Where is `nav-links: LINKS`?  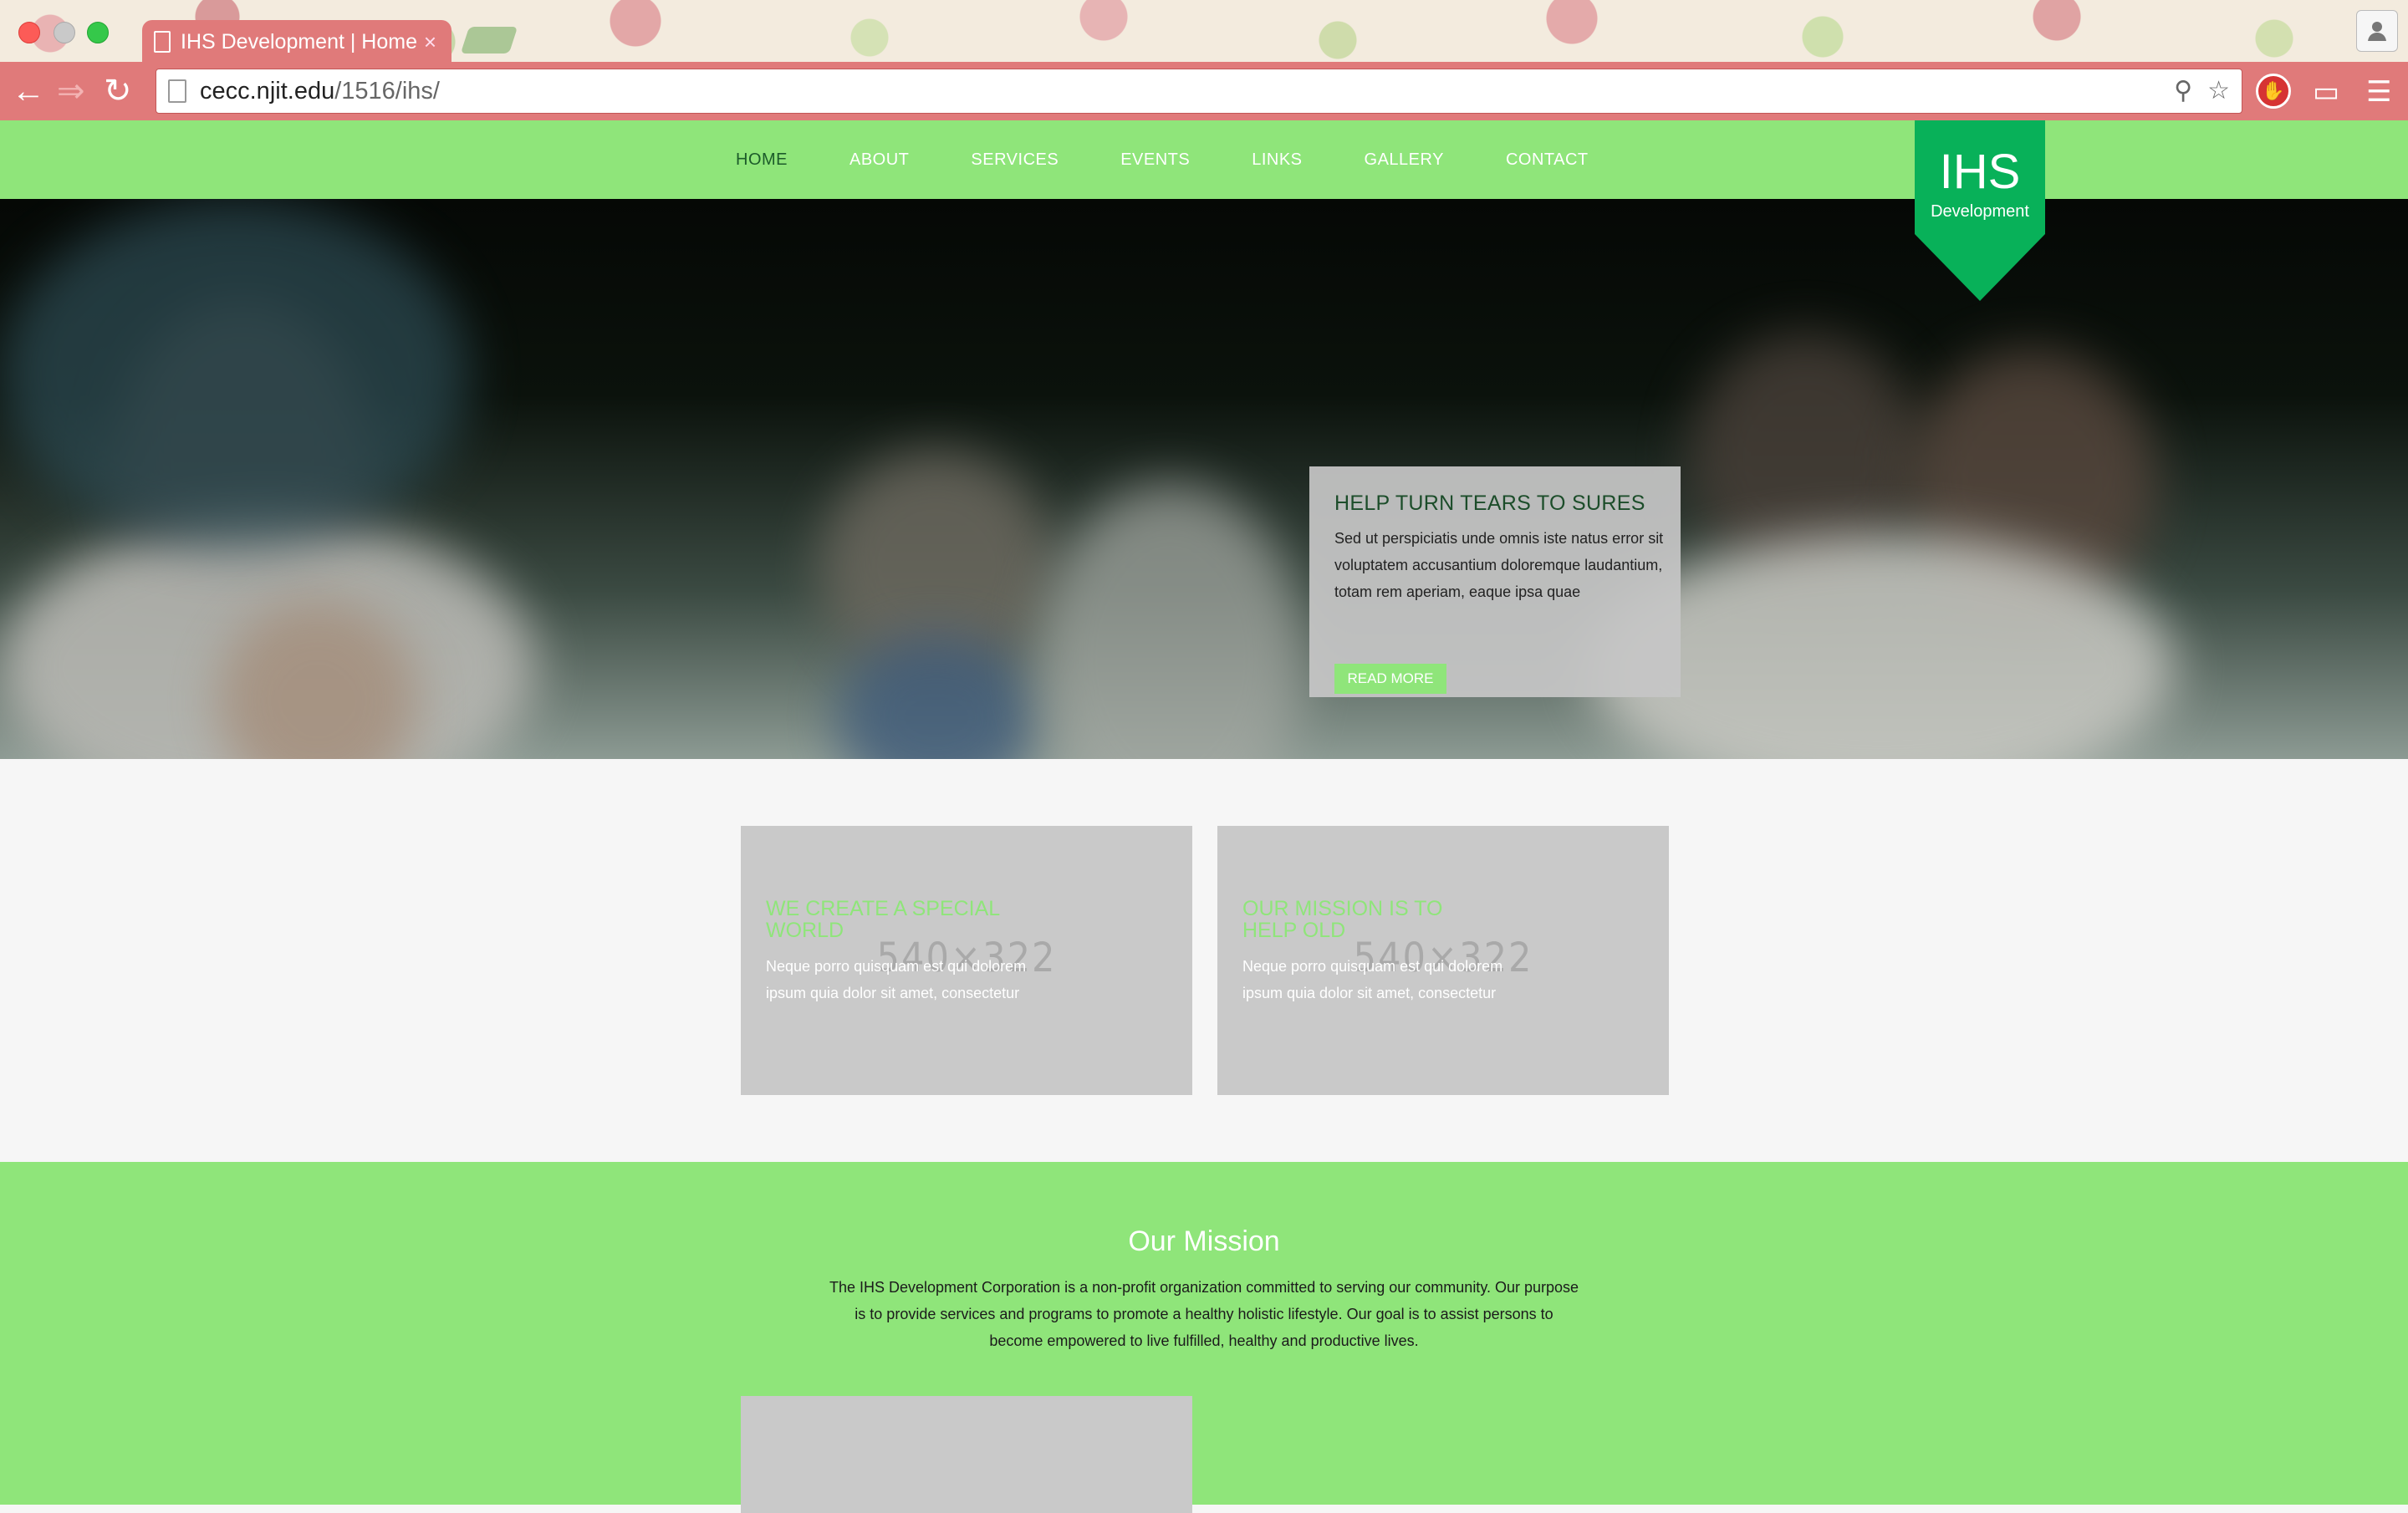
nav-links: LINKS is located at coordinates (1277, 160).